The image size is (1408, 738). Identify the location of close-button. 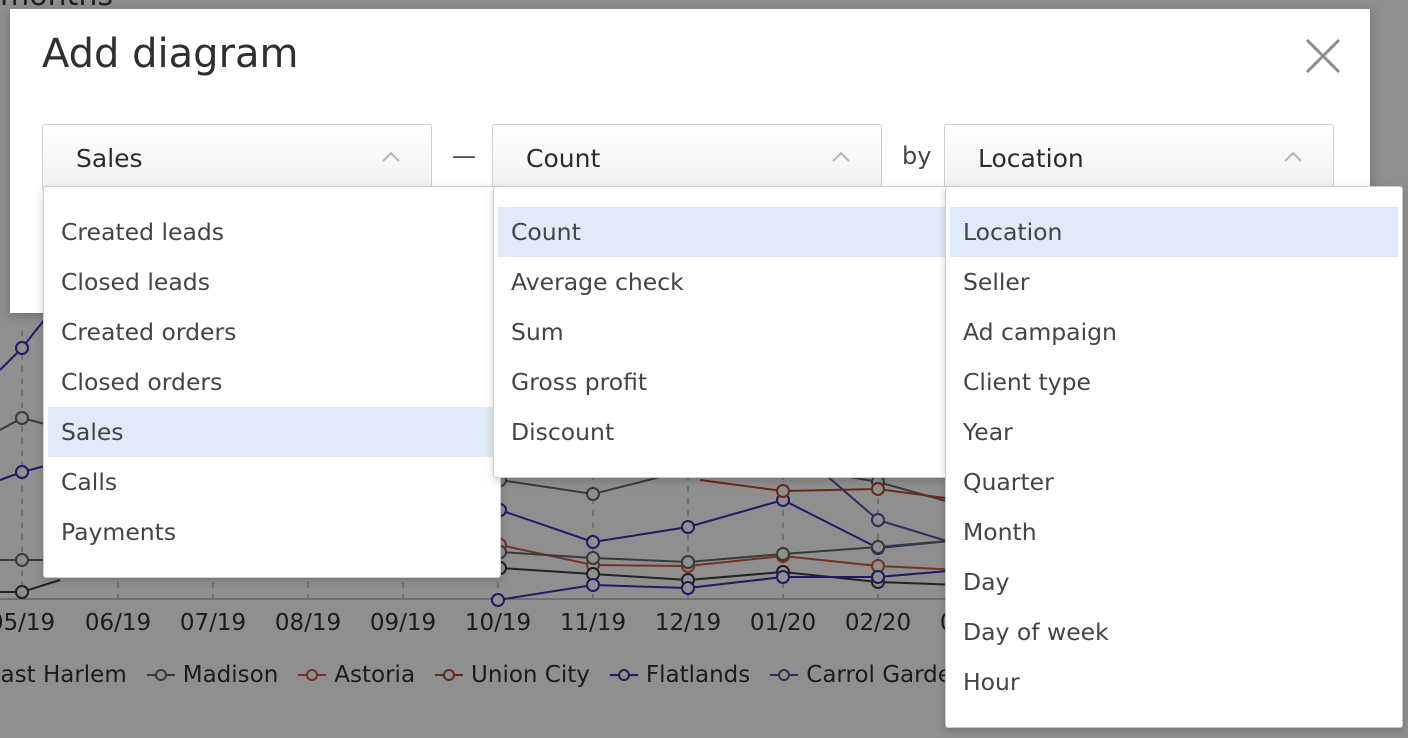
(1323, 56).